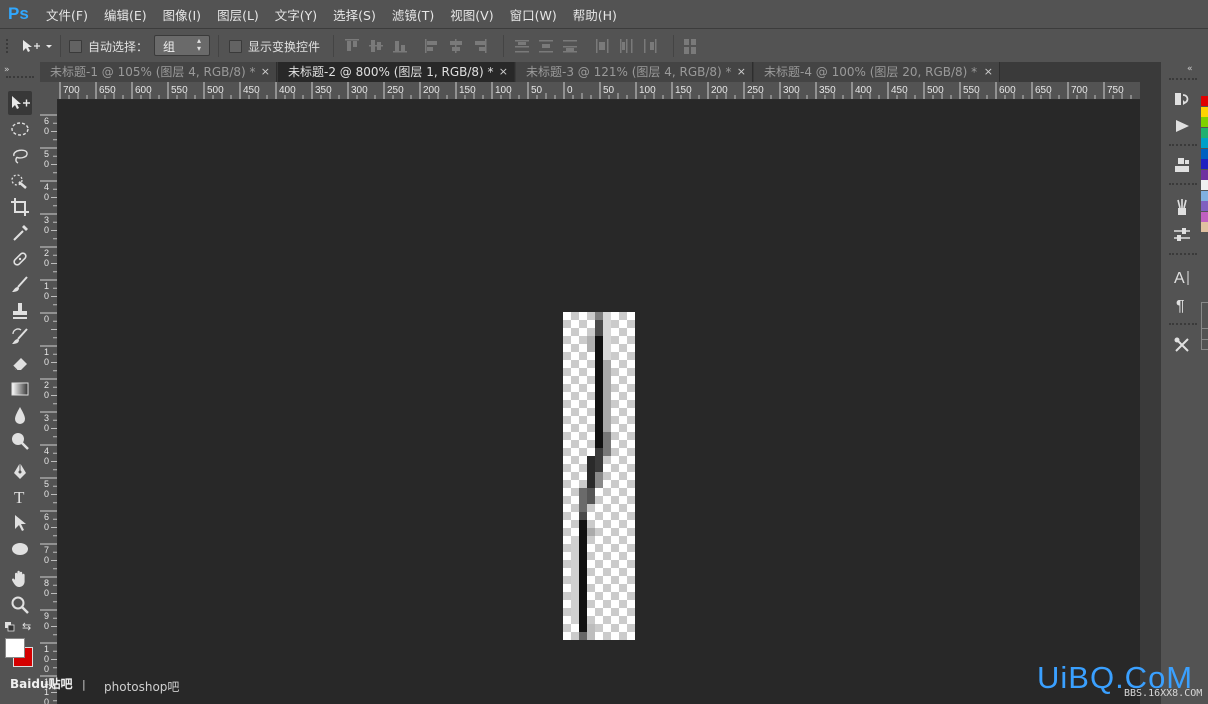  I want to click on healing-tool, so click(20, 259).